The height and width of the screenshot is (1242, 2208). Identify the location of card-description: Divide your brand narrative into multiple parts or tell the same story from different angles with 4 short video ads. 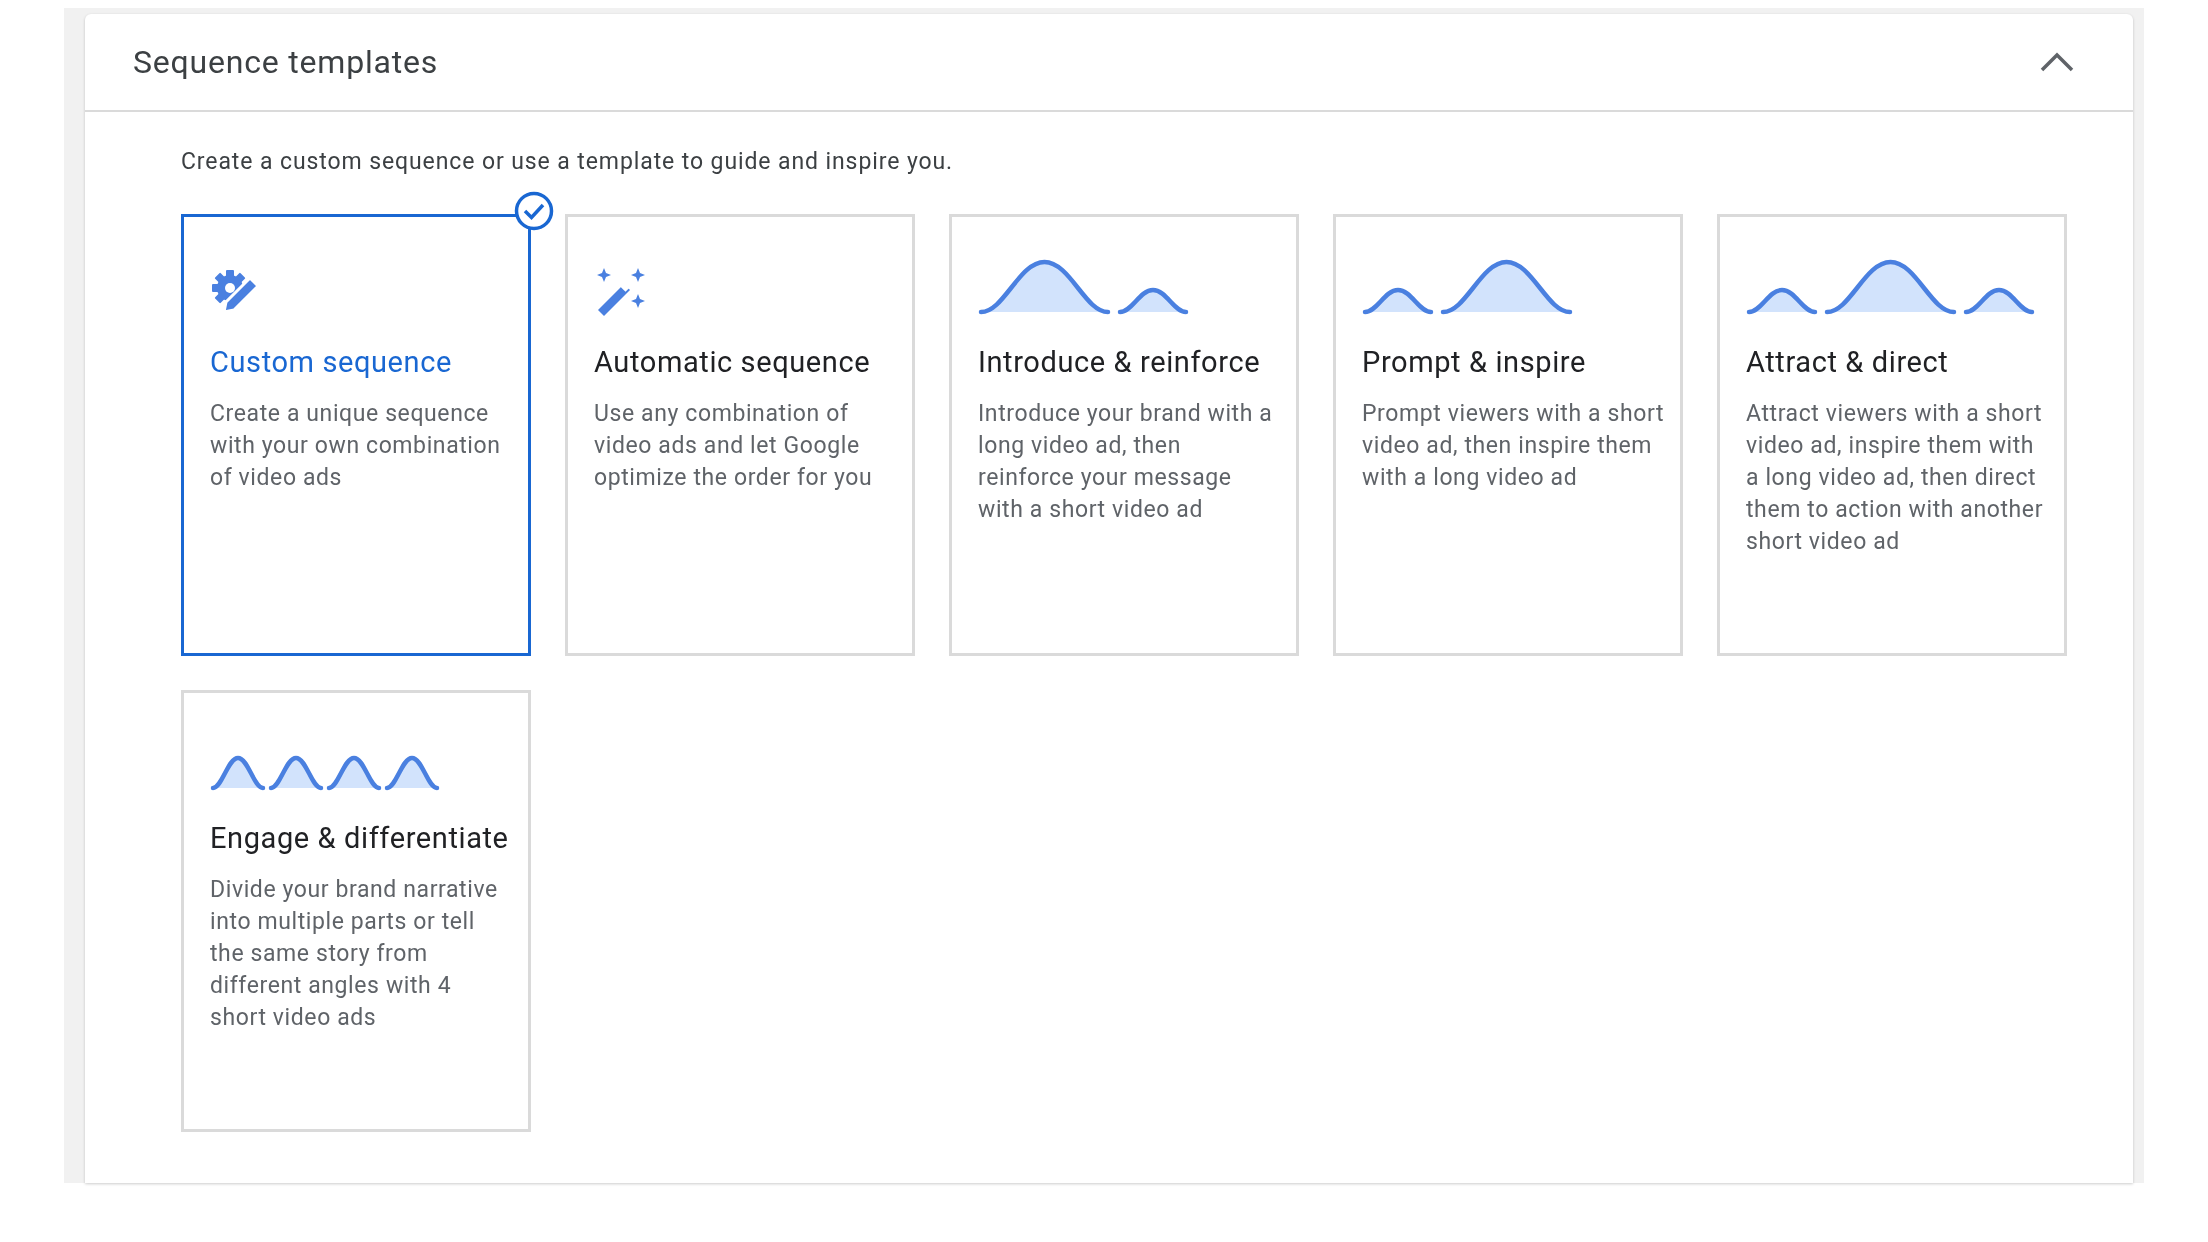
(354, 953).